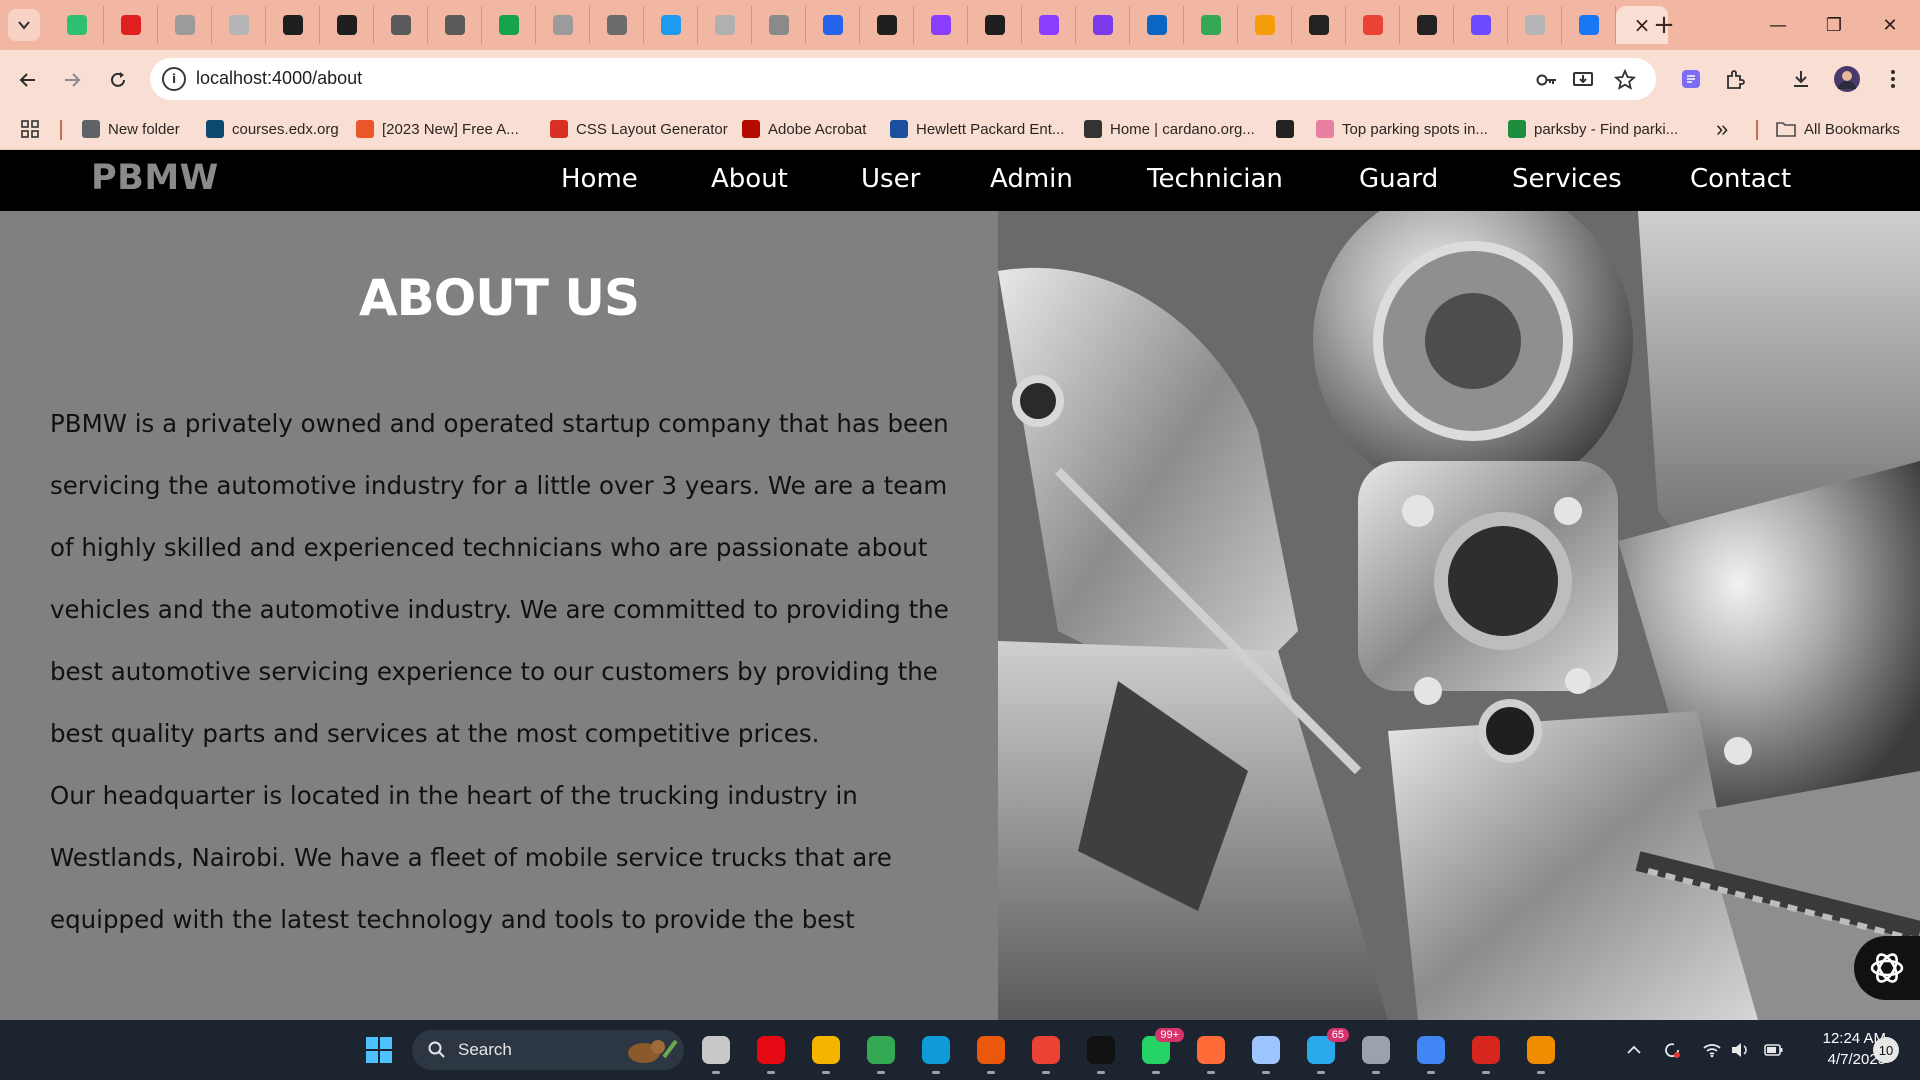 This screenshot has height=1080, width=1920. Describe the element at coordinates (1890, 25) in the screenshot. I see `close-window-button: ✕` at that location.